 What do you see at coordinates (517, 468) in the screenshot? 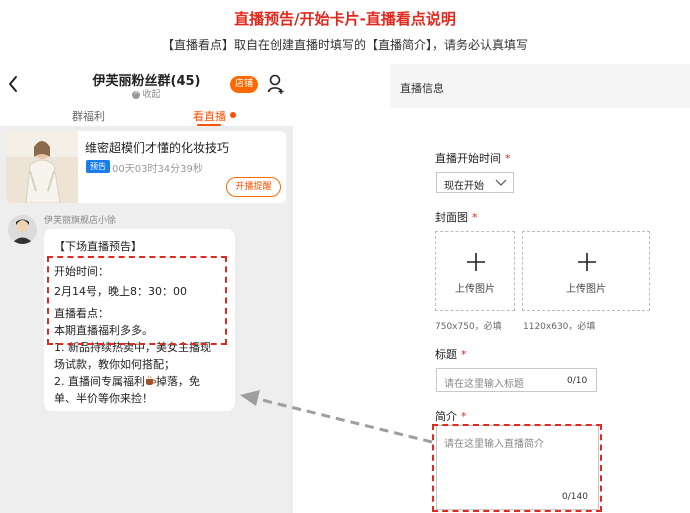
I see `highlight-marker-right` at bounding box center [517, 468].